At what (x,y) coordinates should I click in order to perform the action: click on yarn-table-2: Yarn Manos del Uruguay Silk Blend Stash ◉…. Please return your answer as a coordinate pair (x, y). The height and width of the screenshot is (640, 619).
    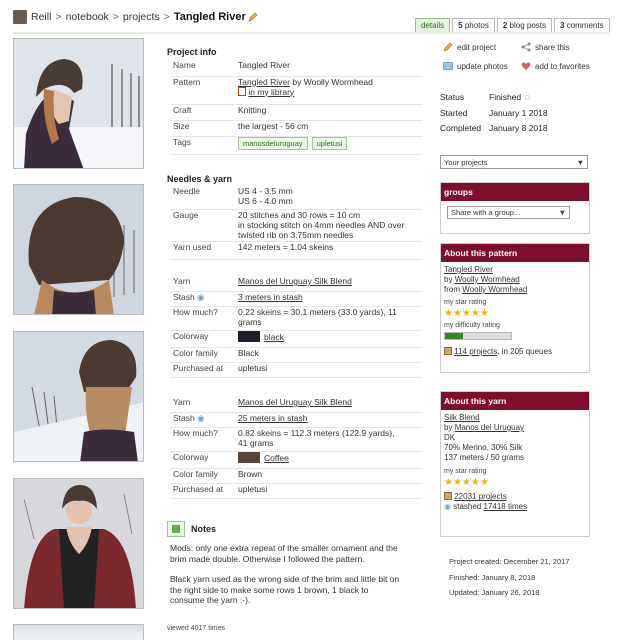
    Looking at the image, I should click on (296, 448).